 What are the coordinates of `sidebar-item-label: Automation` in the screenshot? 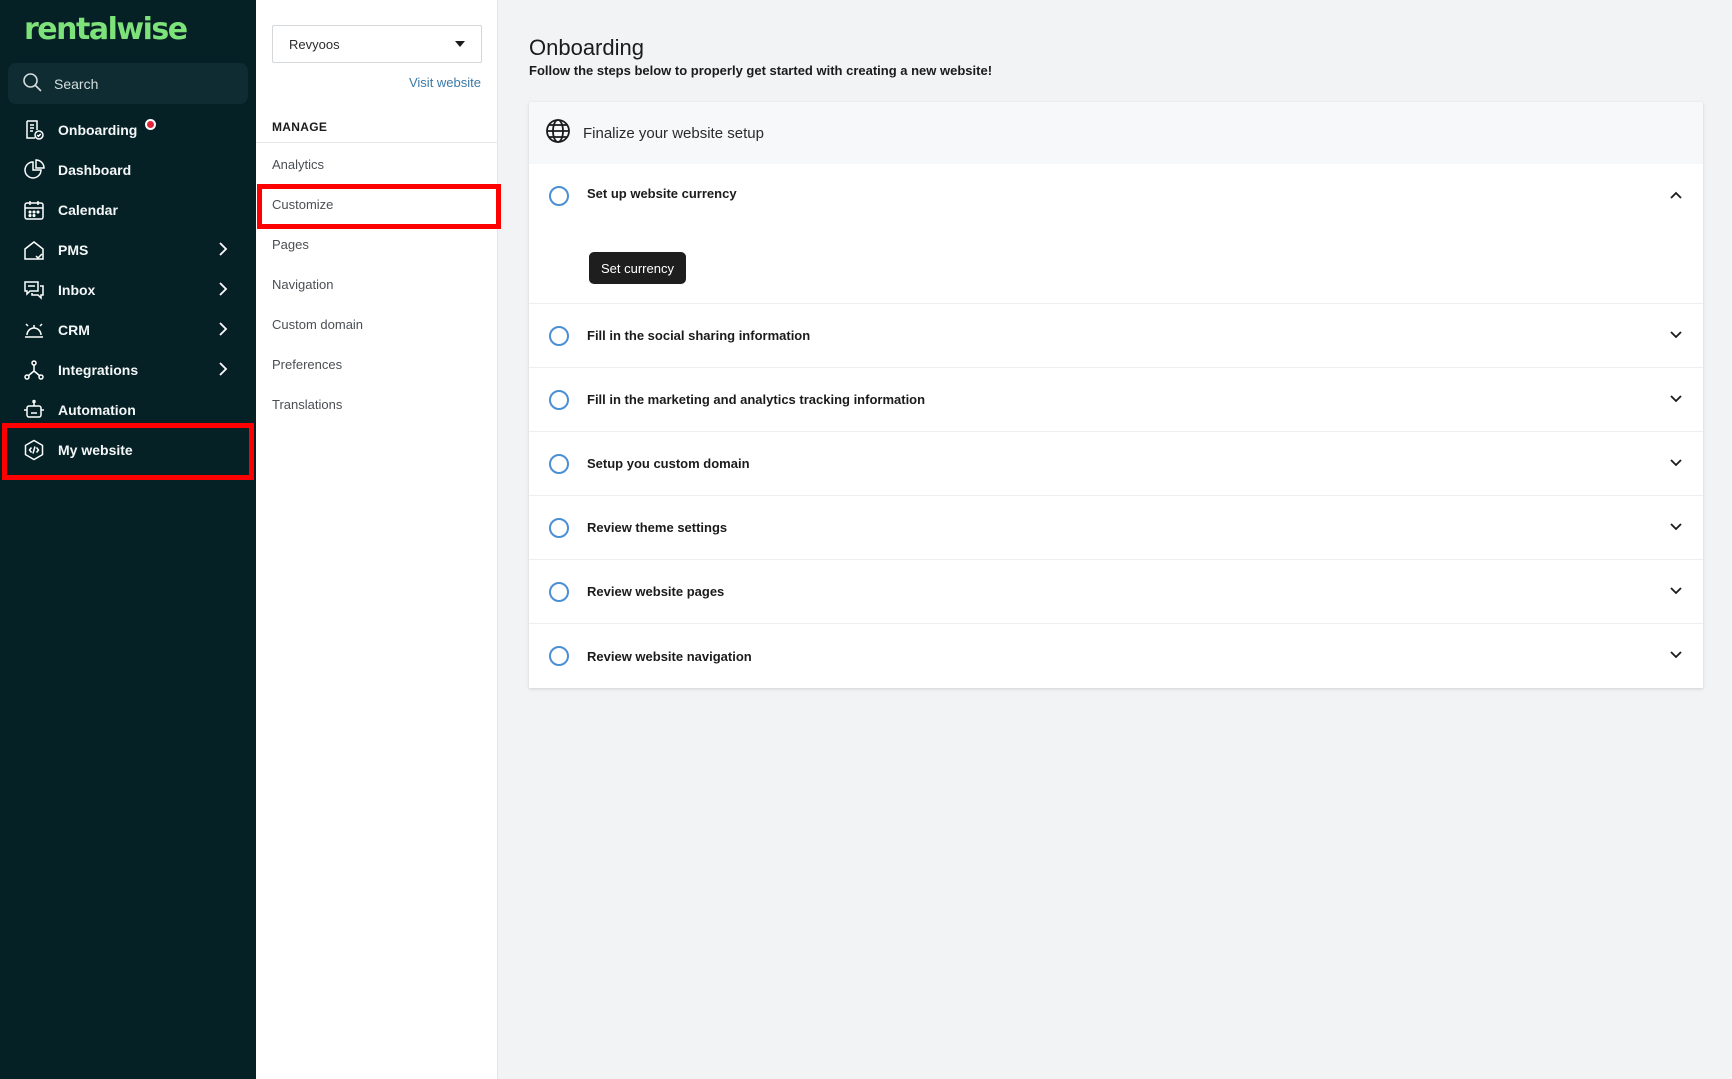 It's located at (97, 410).